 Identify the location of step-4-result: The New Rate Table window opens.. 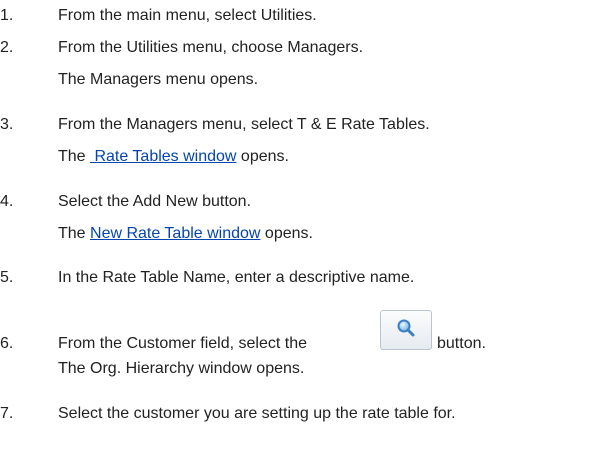
(185, 234).